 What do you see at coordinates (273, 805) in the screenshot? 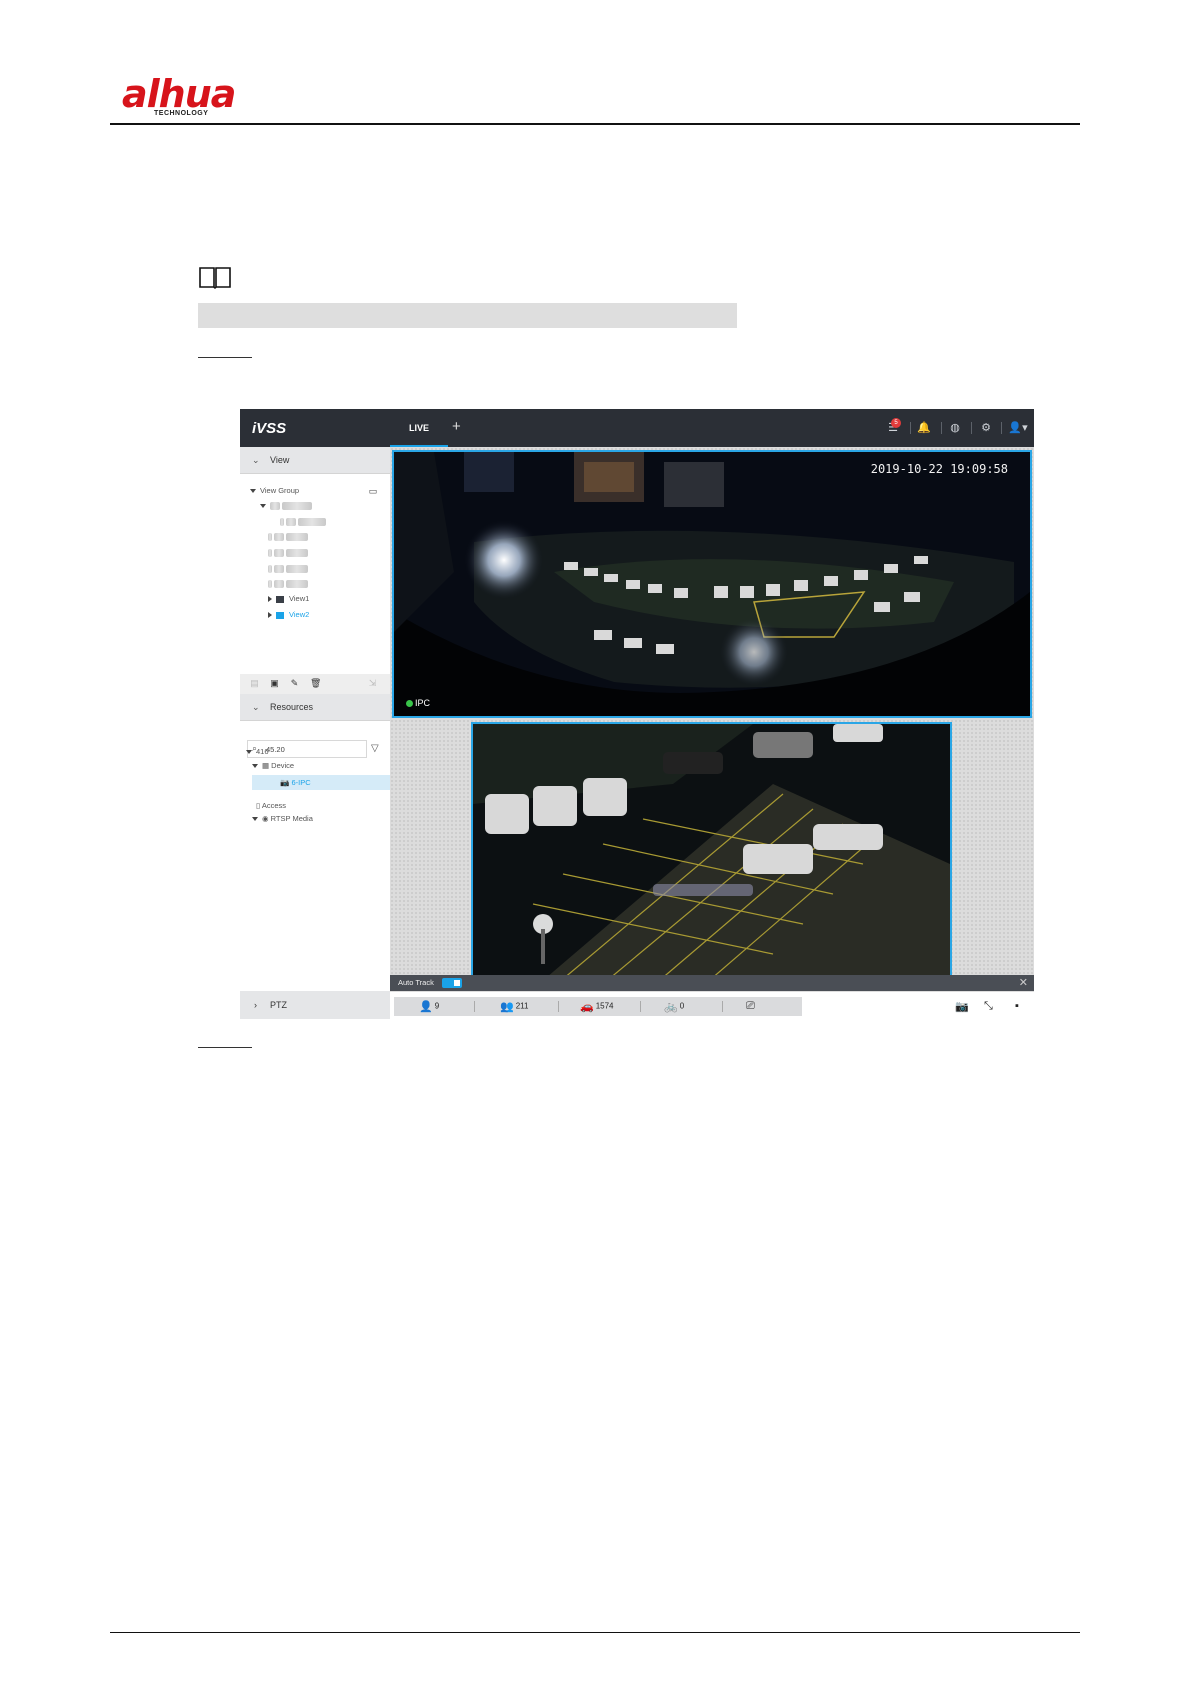
I see `access-label: Access` at bounding box center [273, 805].